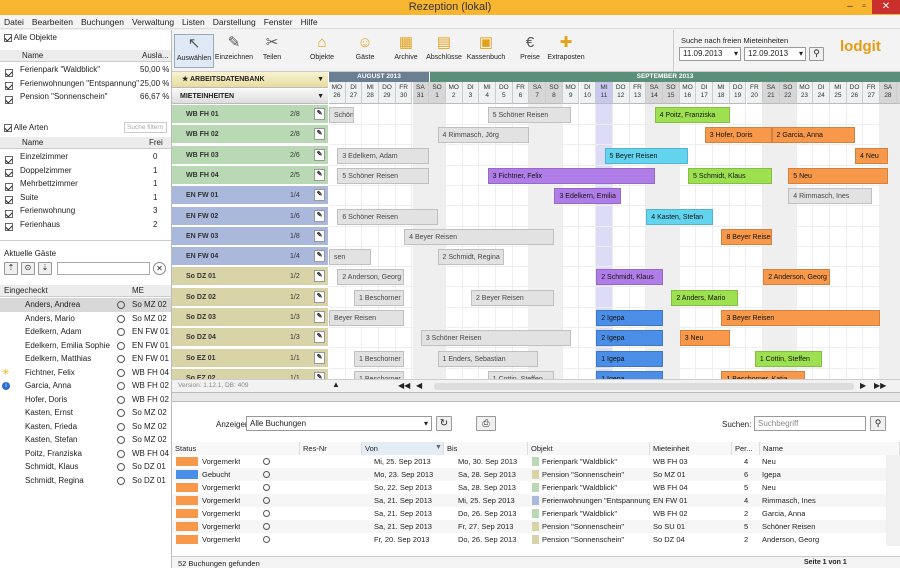 This screenshot has width=900, height=568. What do you see at coordinates (9, 227) in the screenshot?
I see `type-checkbox` at bounding box center [9, 227].